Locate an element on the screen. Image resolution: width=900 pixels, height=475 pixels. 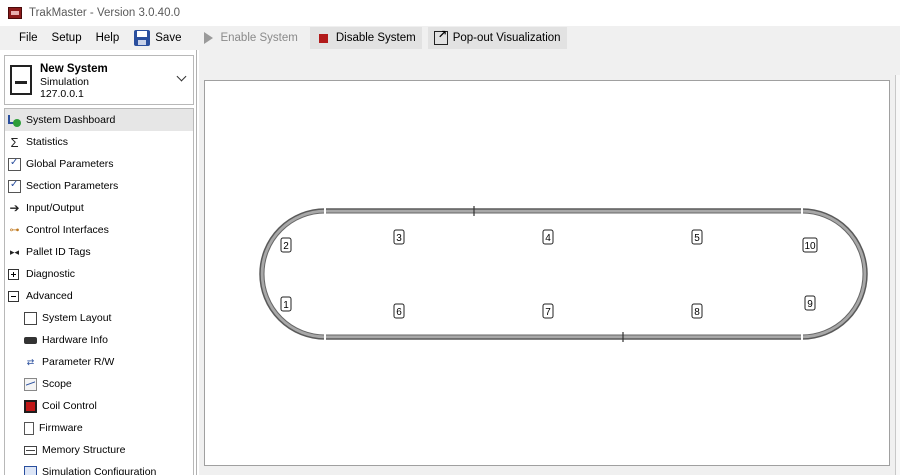
app-logo-icon is located at coordinates (15, 13).